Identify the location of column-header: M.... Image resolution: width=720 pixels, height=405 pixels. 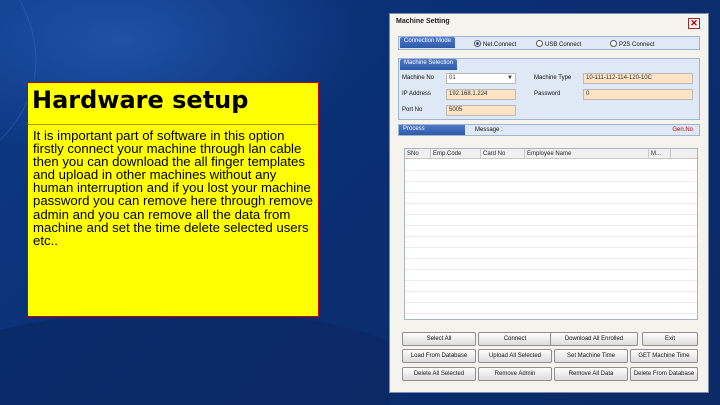
(660, 154).